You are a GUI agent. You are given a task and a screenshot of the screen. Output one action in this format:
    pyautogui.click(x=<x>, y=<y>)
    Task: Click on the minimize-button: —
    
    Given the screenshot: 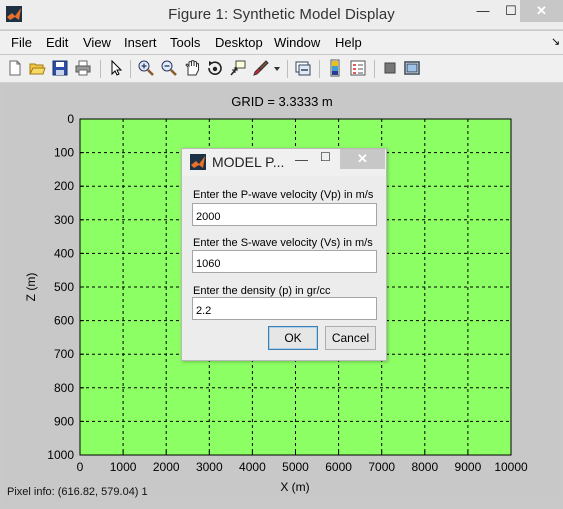 What is the action you would take?
    pyautogui.click(x=483, y=11)
    